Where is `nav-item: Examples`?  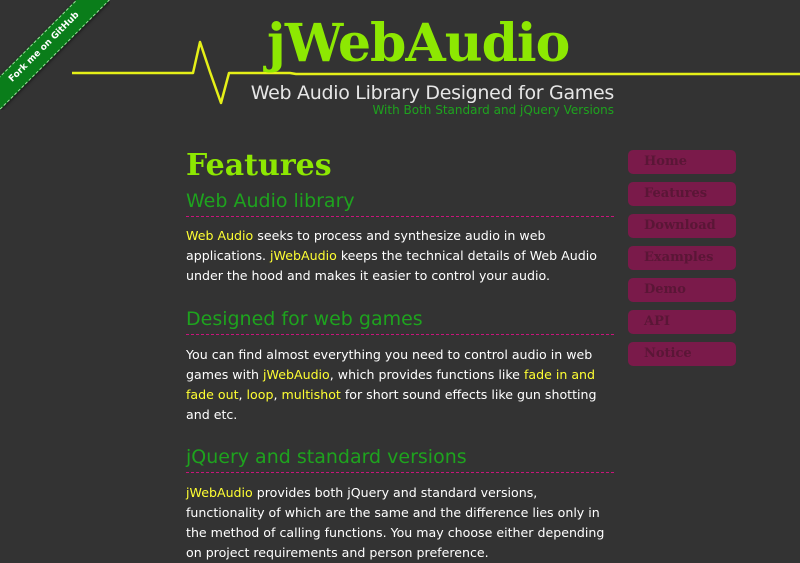 nav-item: Examples is located at coordinates (682, 258).